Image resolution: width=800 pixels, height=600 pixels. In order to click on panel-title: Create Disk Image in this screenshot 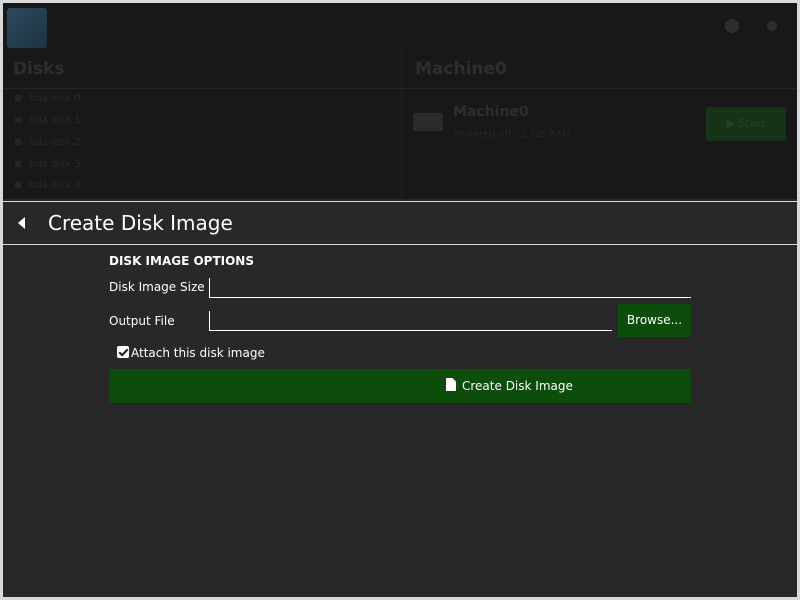, I will do `click(140, 223)`.